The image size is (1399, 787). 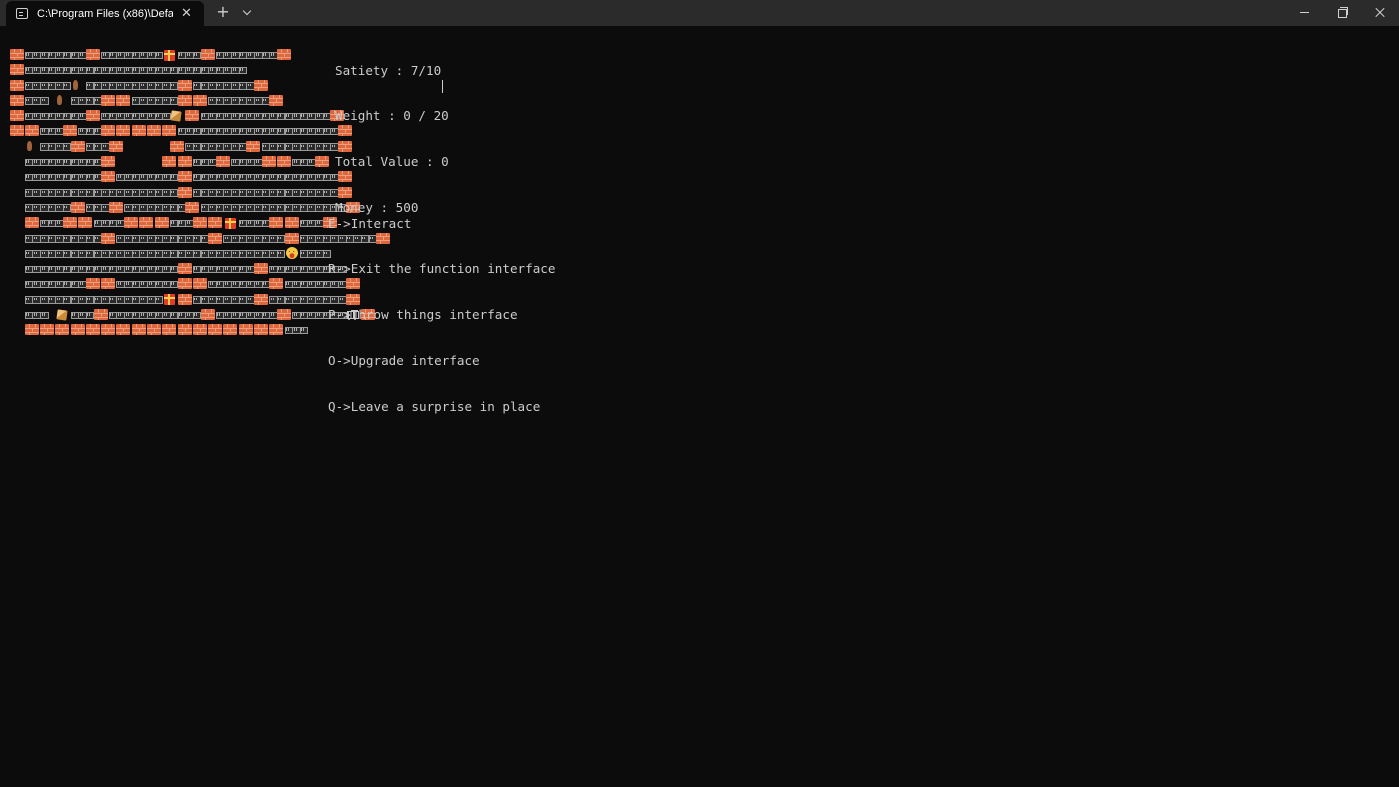 I want to click on close-window-button, so click(x=1380, y=13).